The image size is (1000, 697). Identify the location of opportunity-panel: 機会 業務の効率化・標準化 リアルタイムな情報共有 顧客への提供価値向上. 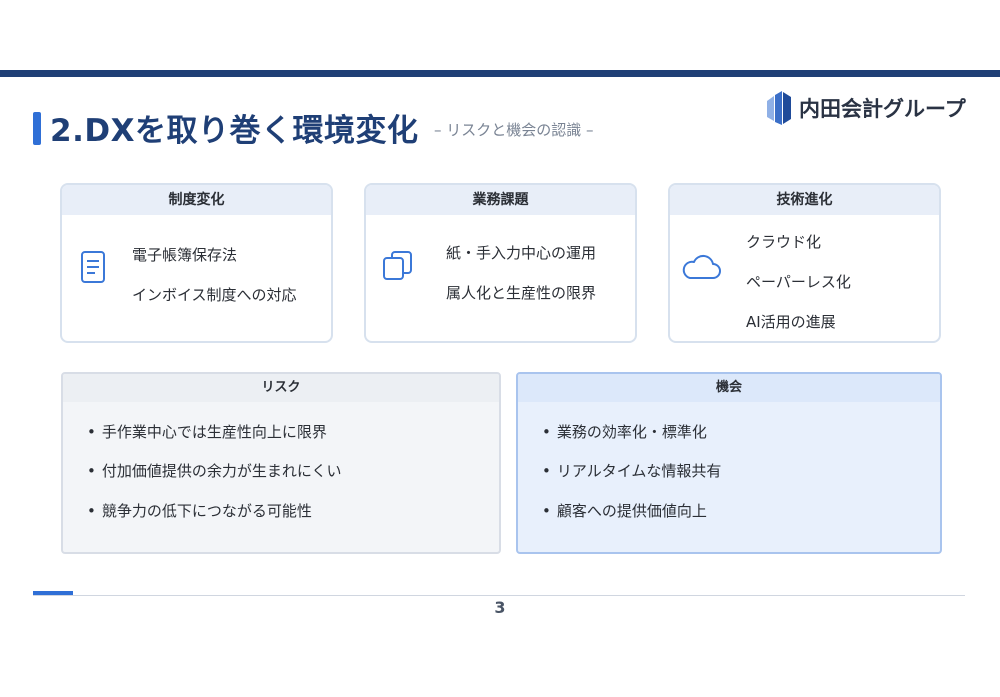
(729, 463).